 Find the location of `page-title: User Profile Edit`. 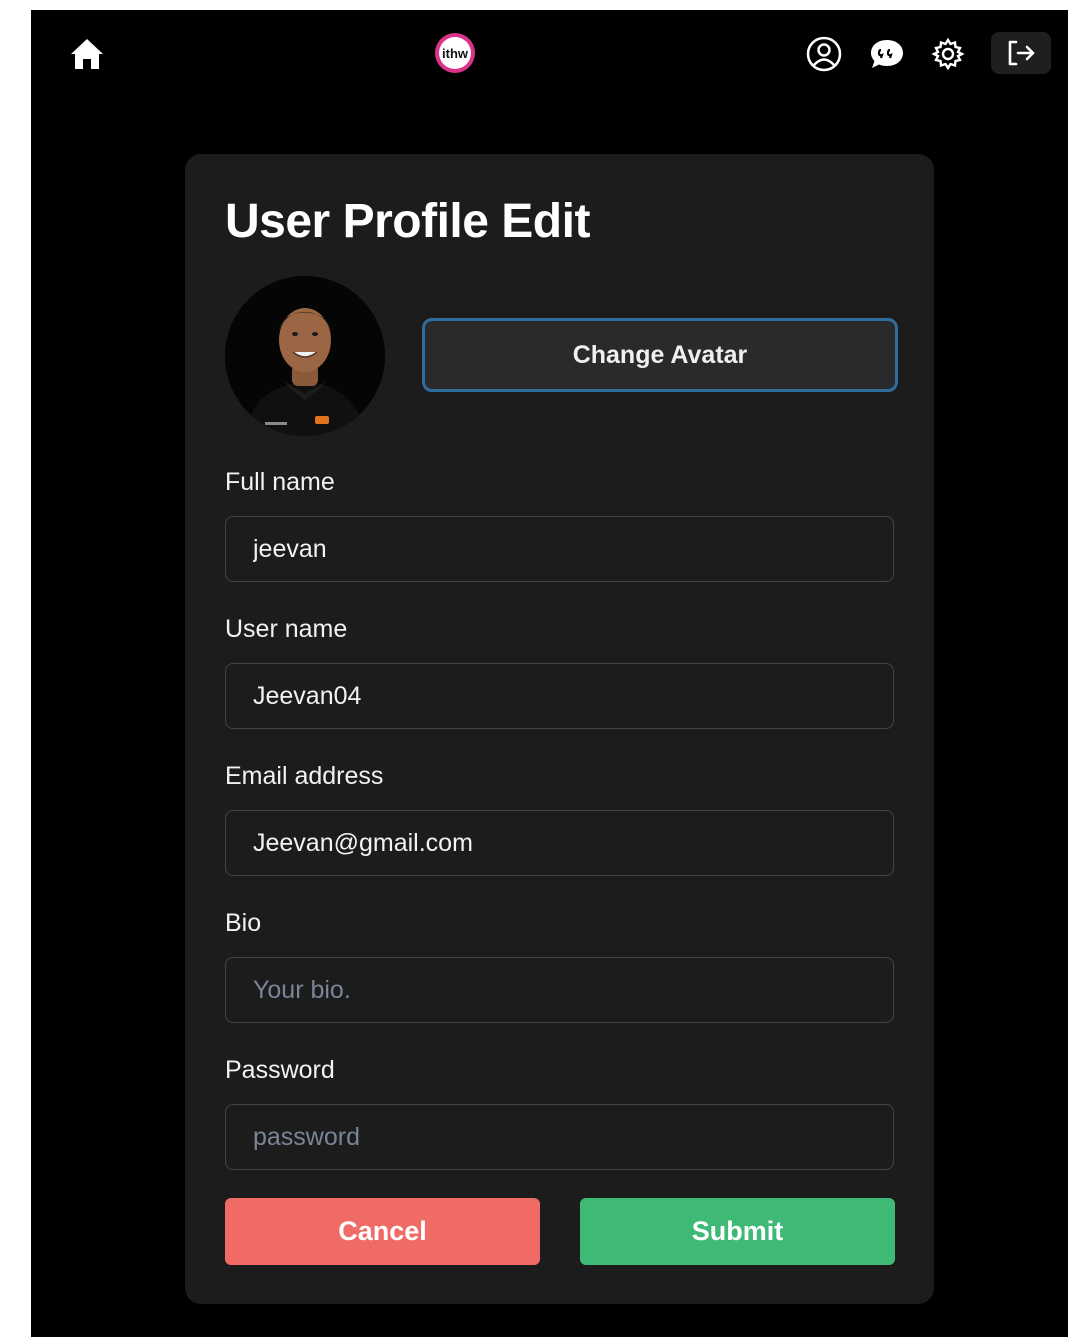

page-title: User Profile Edit is located at coordinates (407, 221).